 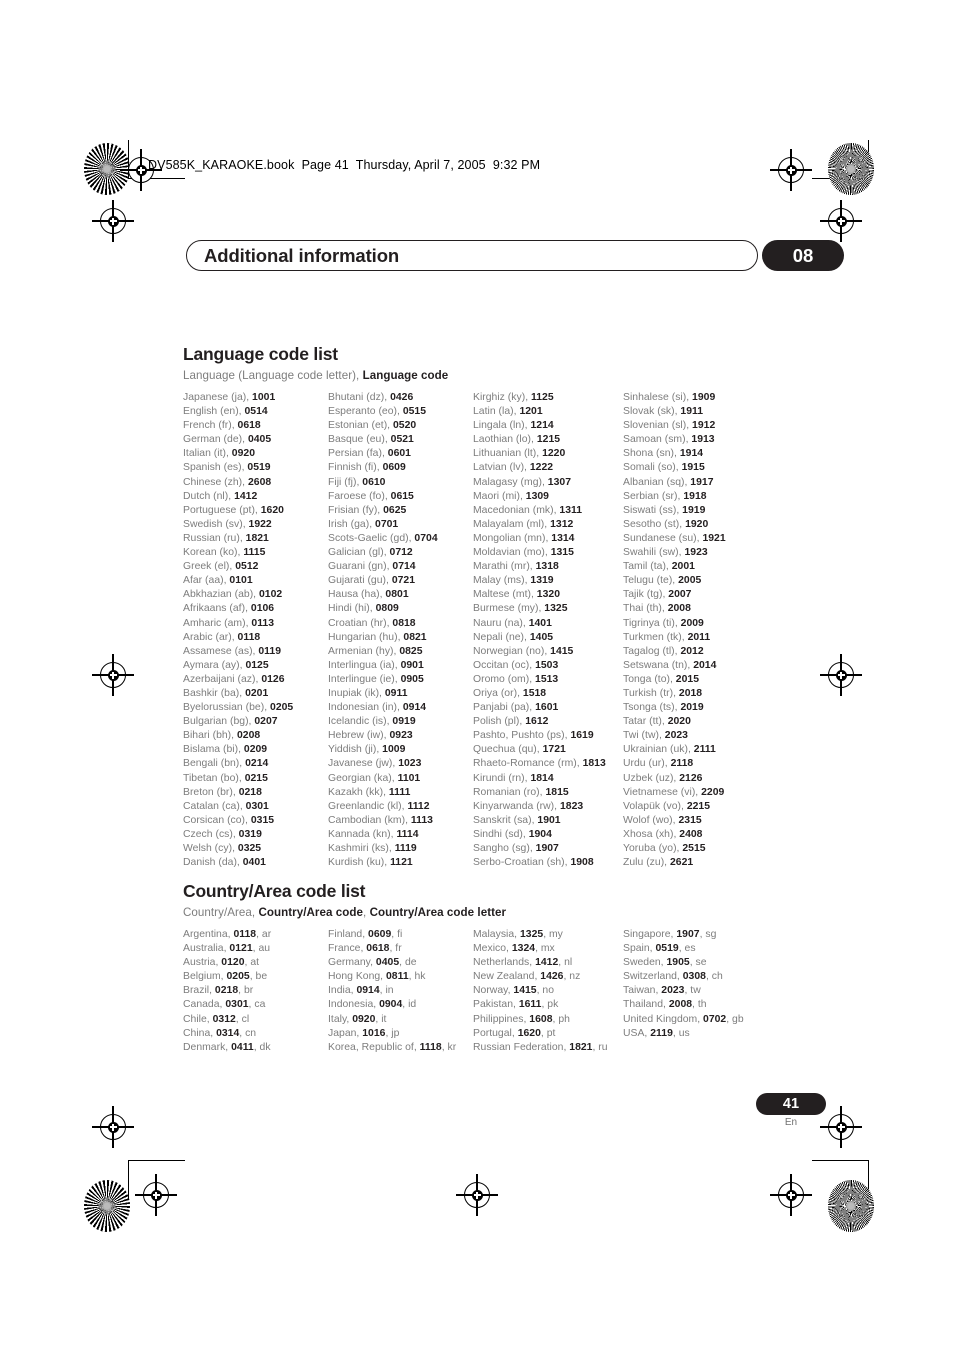 What do you see at coordinates (663, 708) in the screenshot?
I see `code-entry: Tsonga (ts), 2019` at bounding box center [663, 708].